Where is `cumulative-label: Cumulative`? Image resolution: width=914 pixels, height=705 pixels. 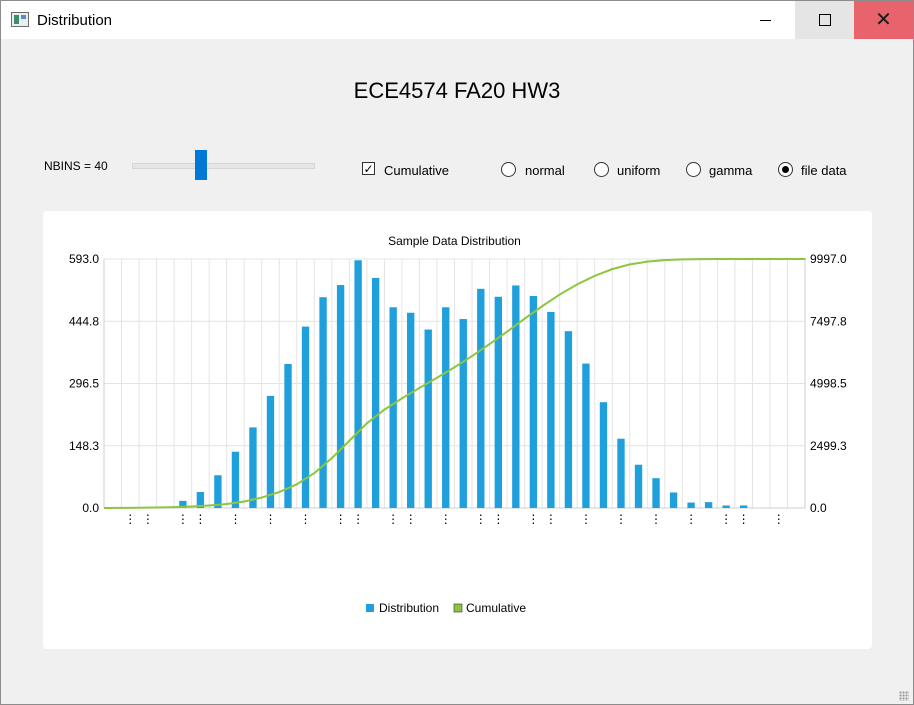
cumulative-label: Cumulative is located at coordinates (416, 170).